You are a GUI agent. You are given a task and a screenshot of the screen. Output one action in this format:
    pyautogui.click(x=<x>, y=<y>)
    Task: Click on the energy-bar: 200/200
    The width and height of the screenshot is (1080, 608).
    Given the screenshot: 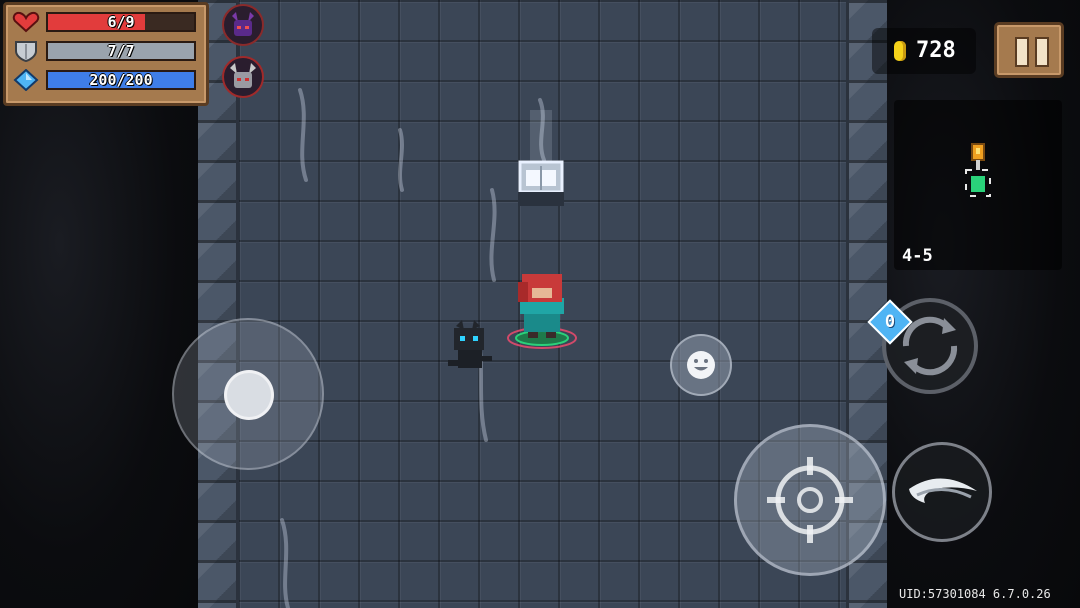 What is the action you would take?
    pyautogui.click(x=121, y=80)
    